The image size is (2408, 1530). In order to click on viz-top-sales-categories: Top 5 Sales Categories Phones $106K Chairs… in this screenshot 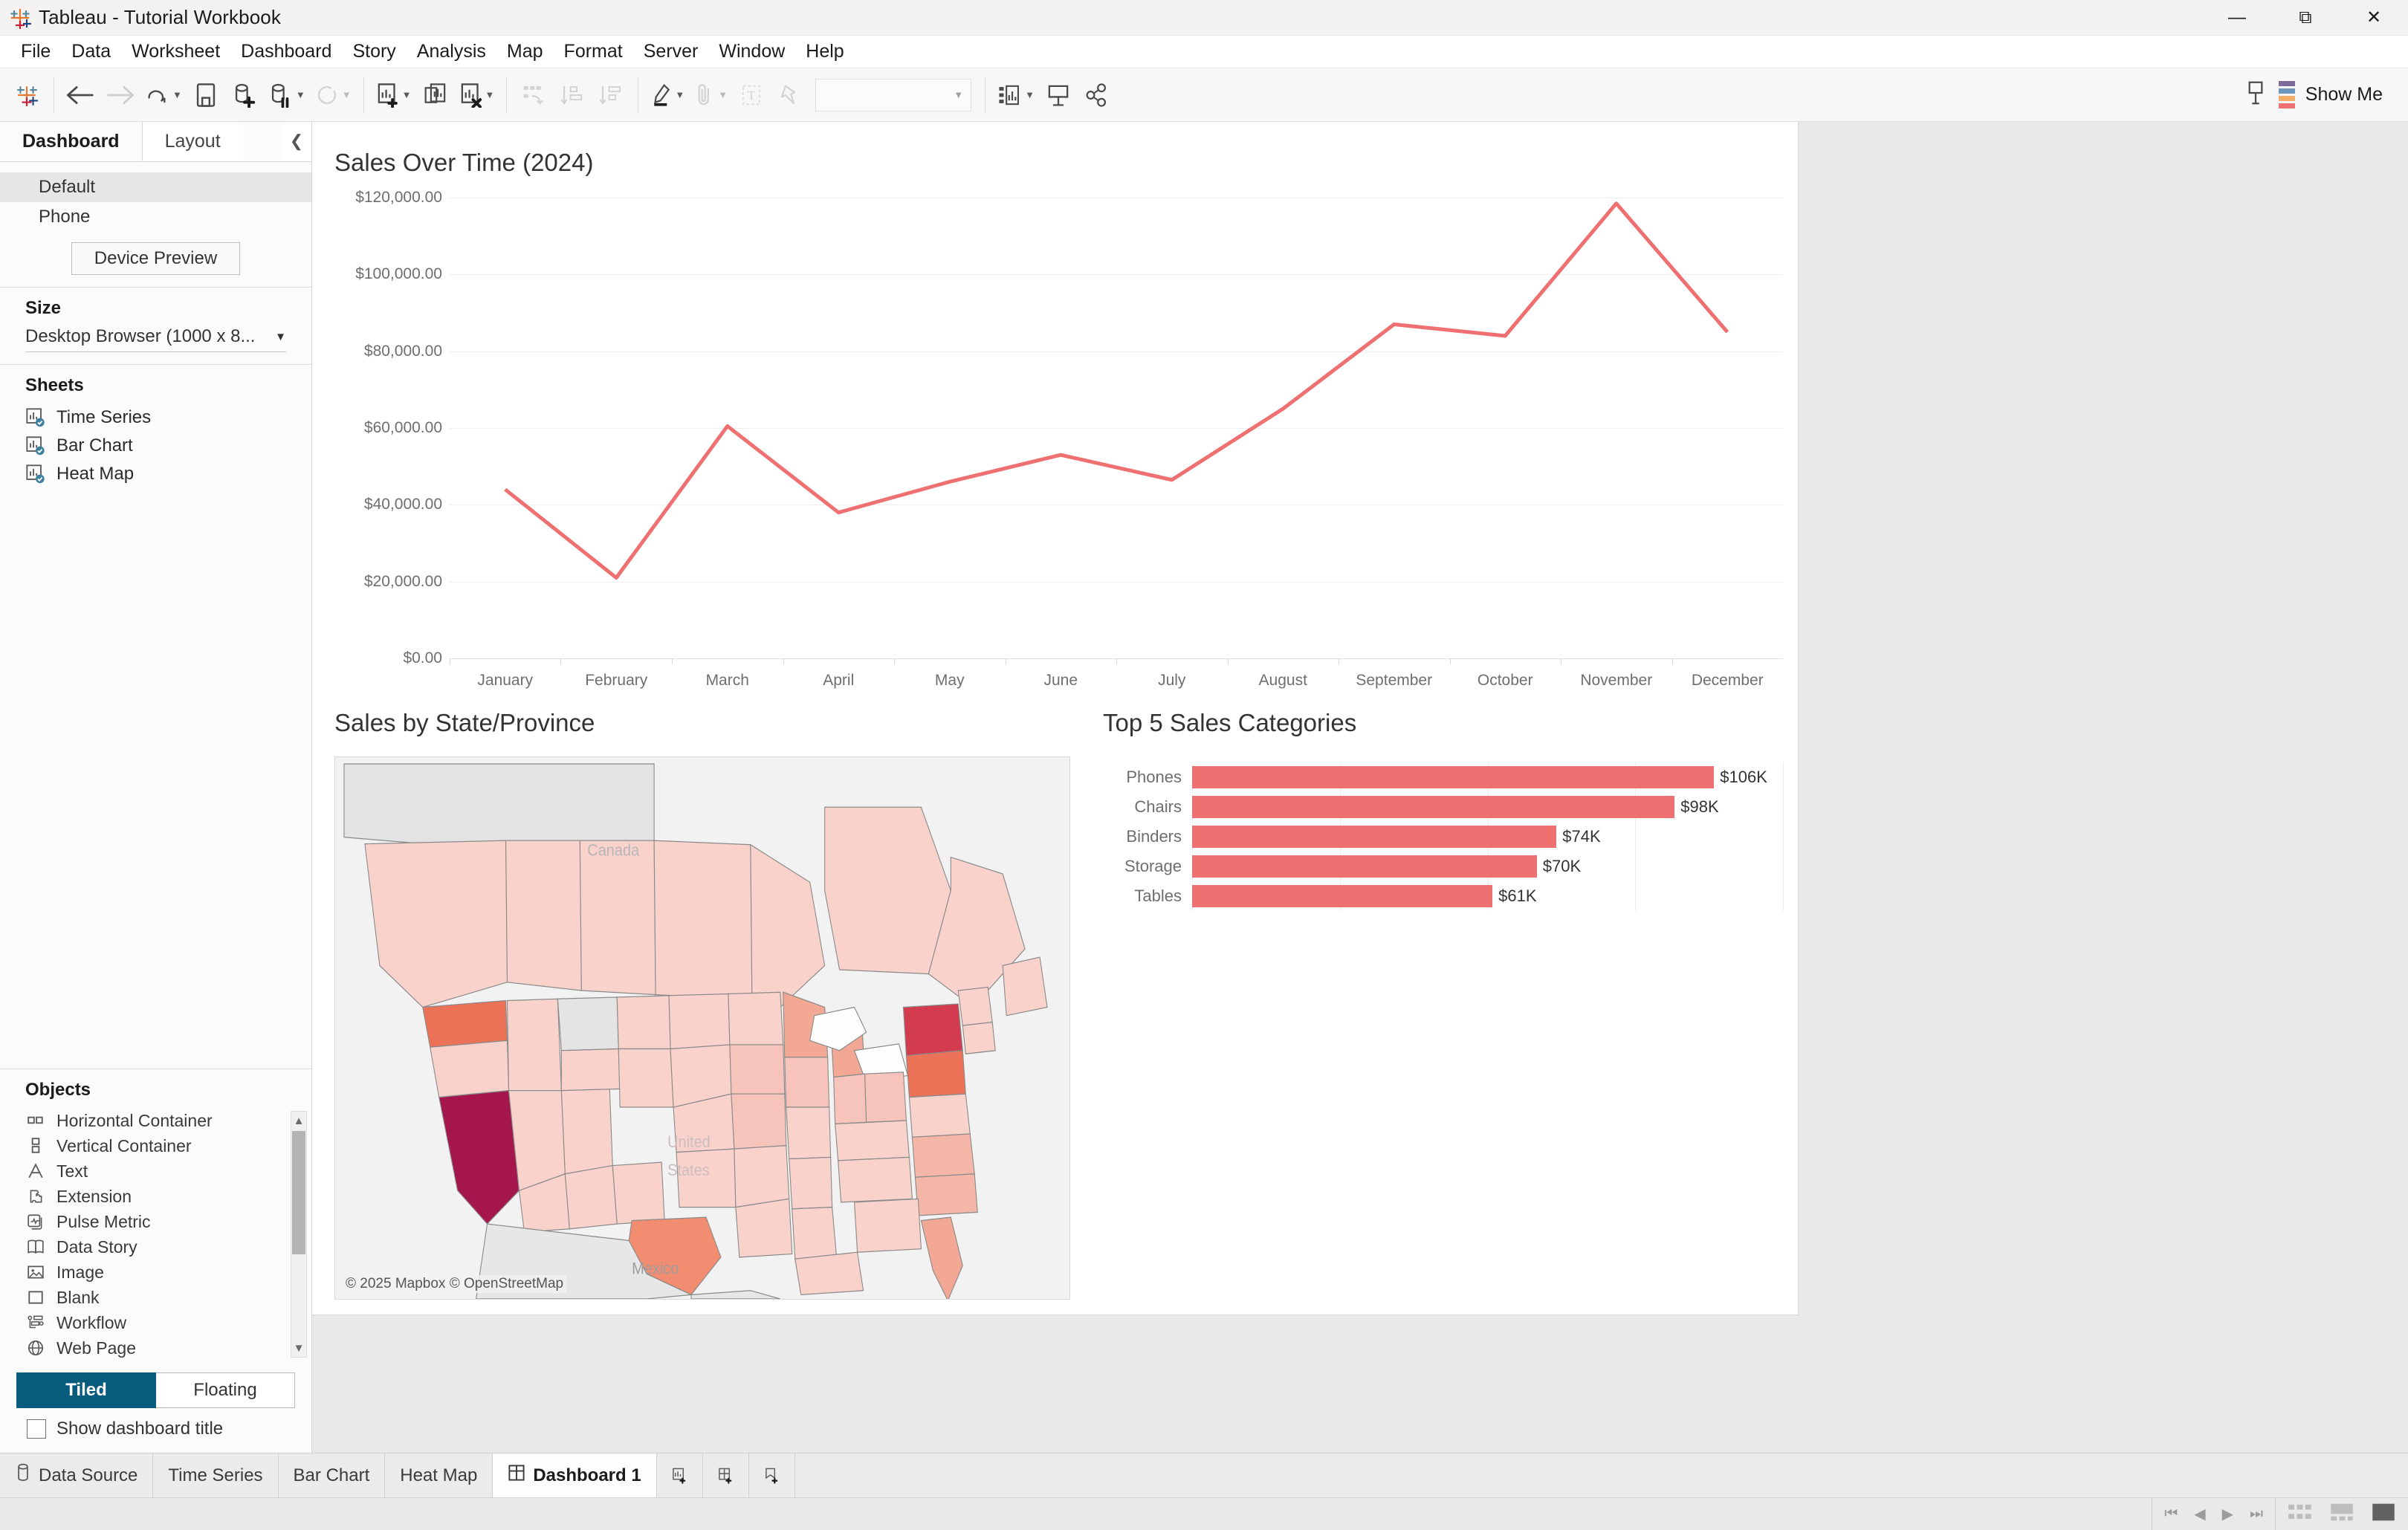, I will do `click(1443, 1005)`.